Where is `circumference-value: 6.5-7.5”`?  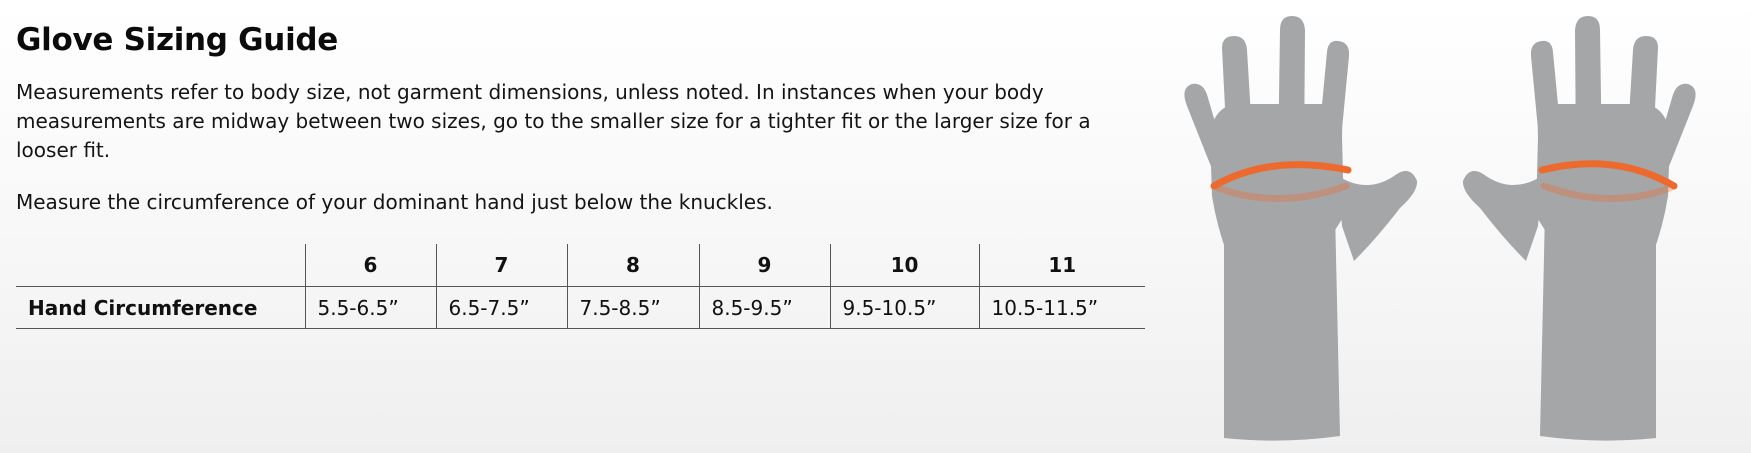
circumference-value: 6.5-7.5” is located at coordinates (501, 307).